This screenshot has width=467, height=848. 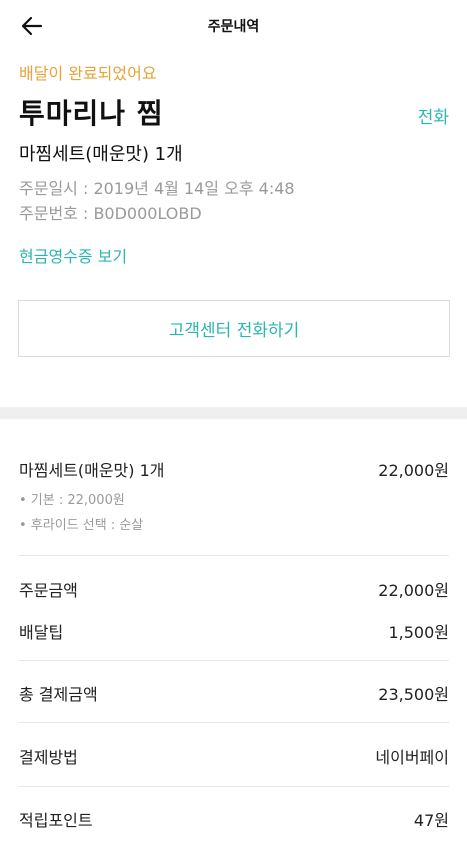 I want to click on order-date: 주문일시 : 2019년 4월 14일 오후 4:48, so click(x=157, y=188).